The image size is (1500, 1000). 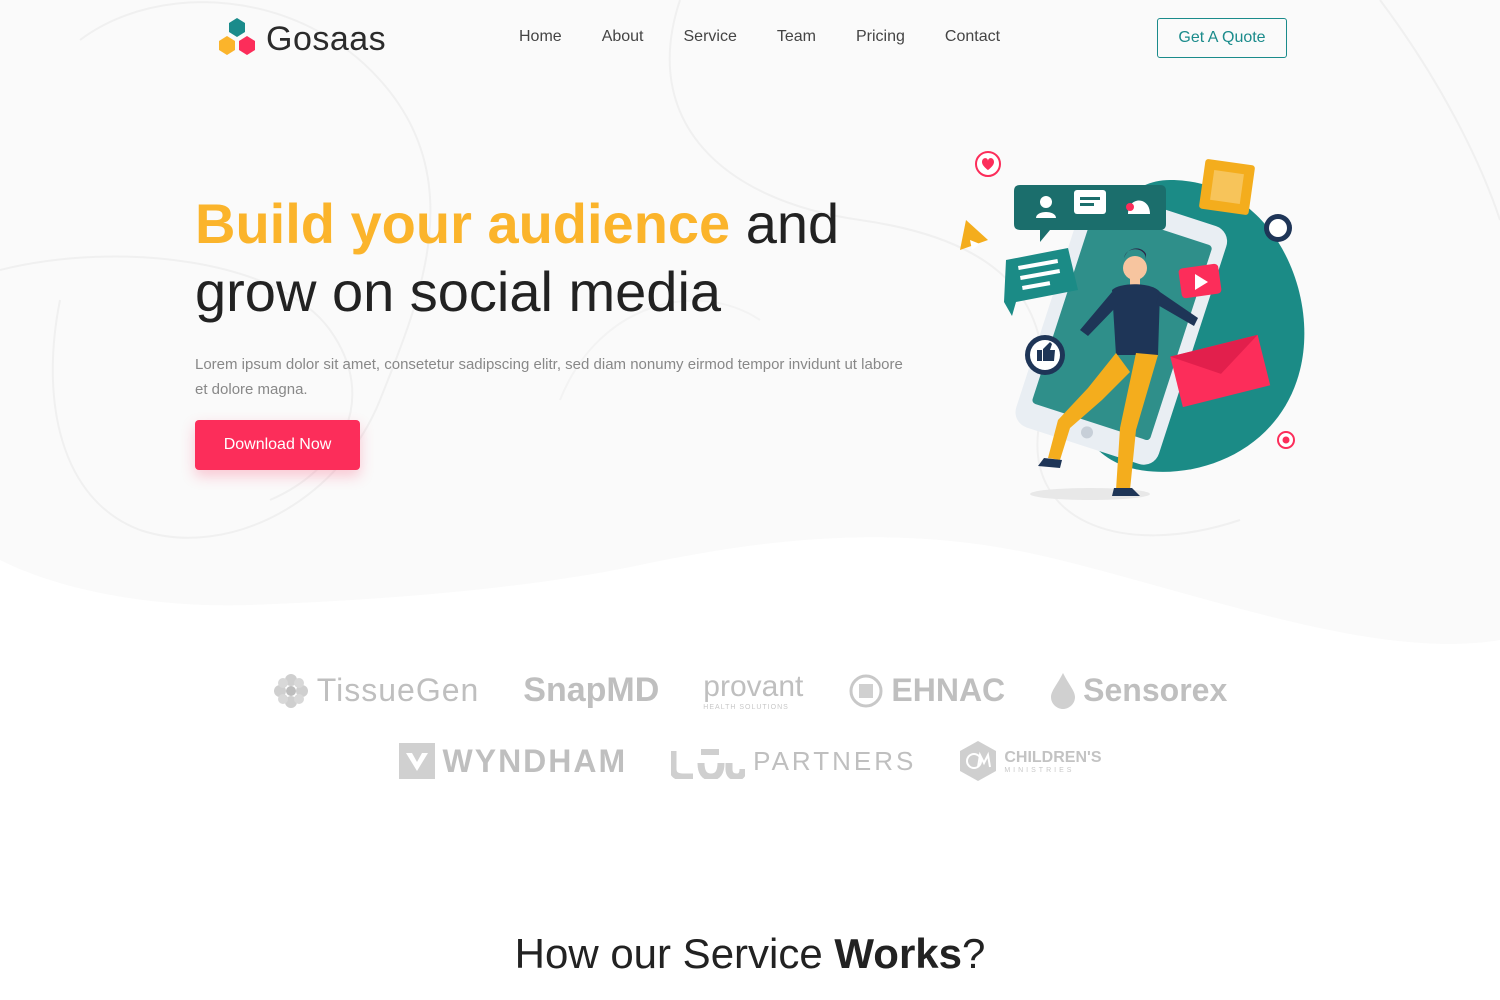 I want to click on brand-sensorex: Sensorex, so click(x=1139, y=690).